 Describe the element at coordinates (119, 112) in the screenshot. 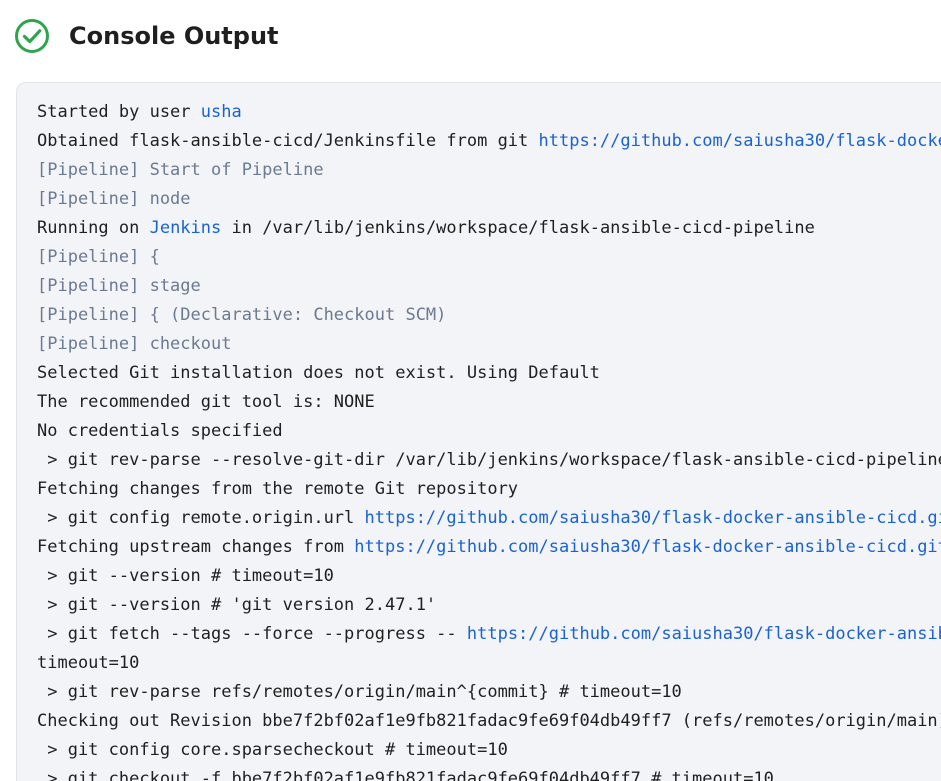

I see `console-text: Started by user` at that location.